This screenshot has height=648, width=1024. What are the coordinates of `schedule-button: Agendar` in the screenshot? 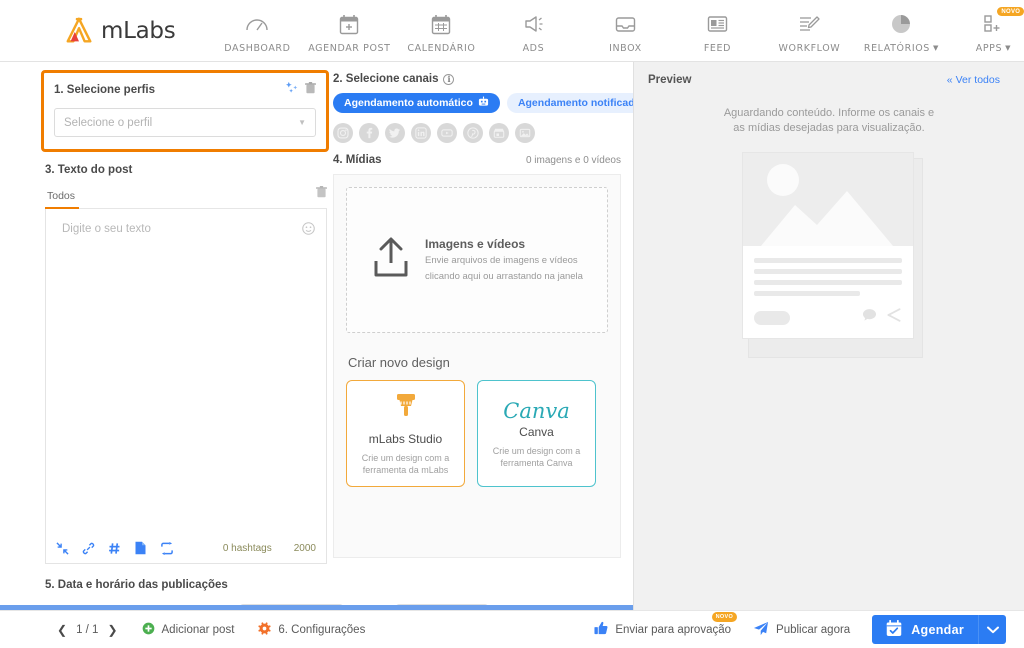 It's located at (925, 629).